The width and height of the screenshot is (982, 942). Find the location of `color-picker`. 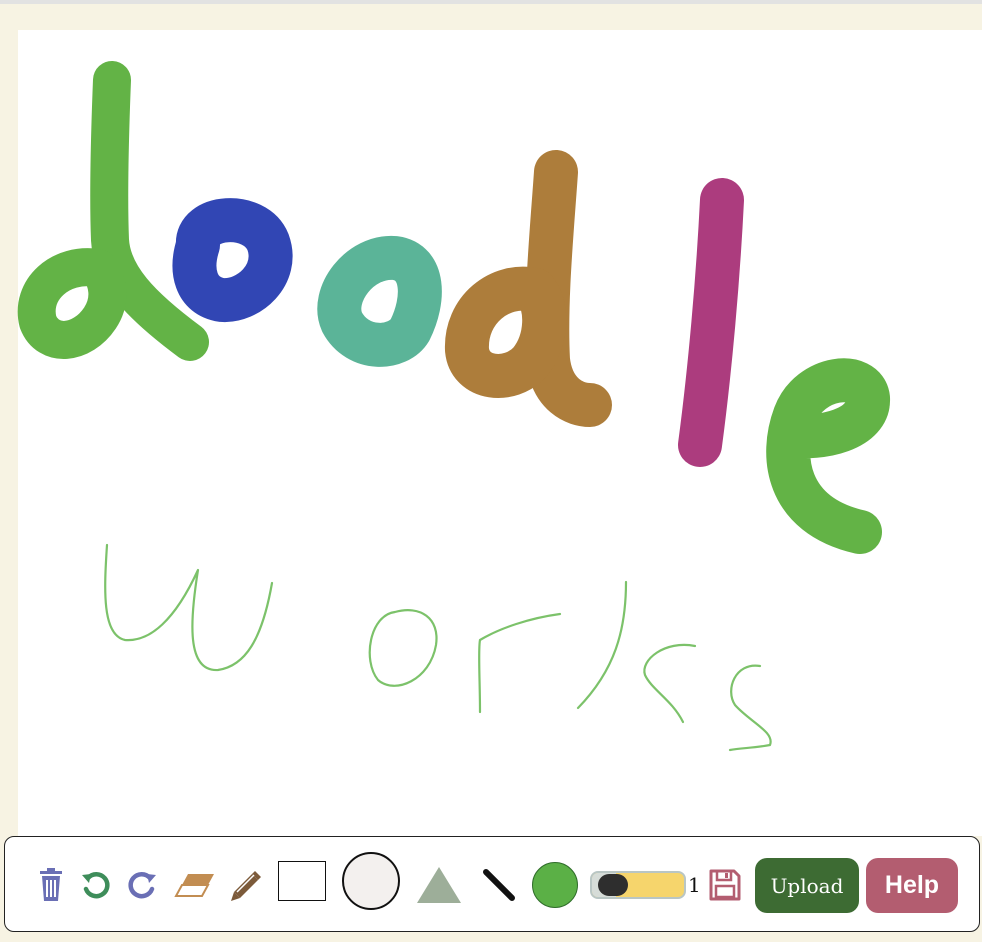

color-picker is located at coordinates (555, 885).